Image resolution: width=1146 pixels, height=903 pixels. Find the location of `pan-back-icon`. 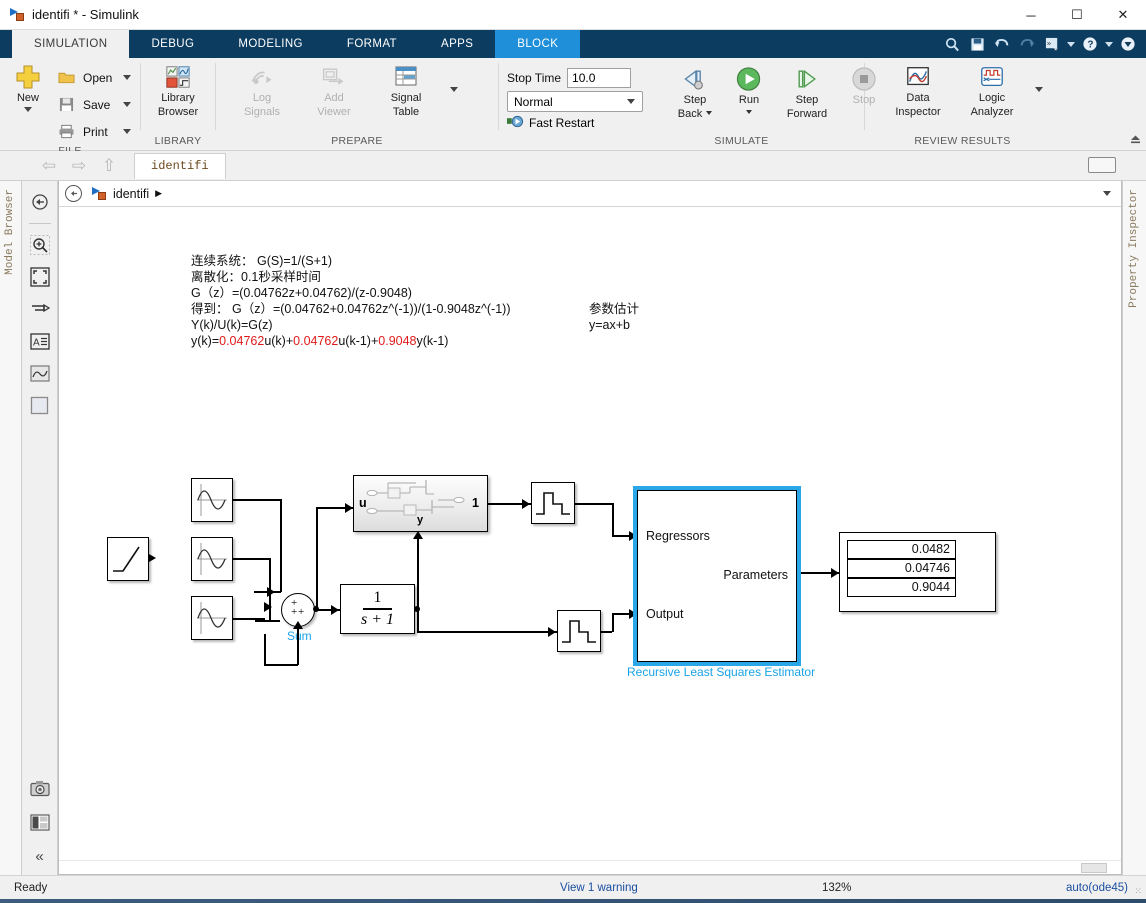

pan-back-icon is located at coordinates (40, 202).